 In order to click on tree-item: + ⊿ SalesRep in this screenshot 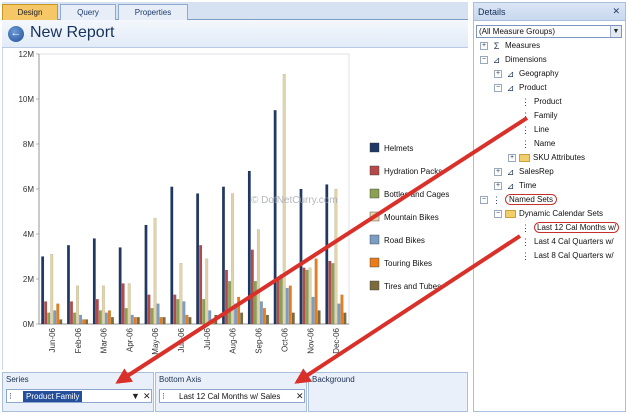, I will do `click(524, 171)`.